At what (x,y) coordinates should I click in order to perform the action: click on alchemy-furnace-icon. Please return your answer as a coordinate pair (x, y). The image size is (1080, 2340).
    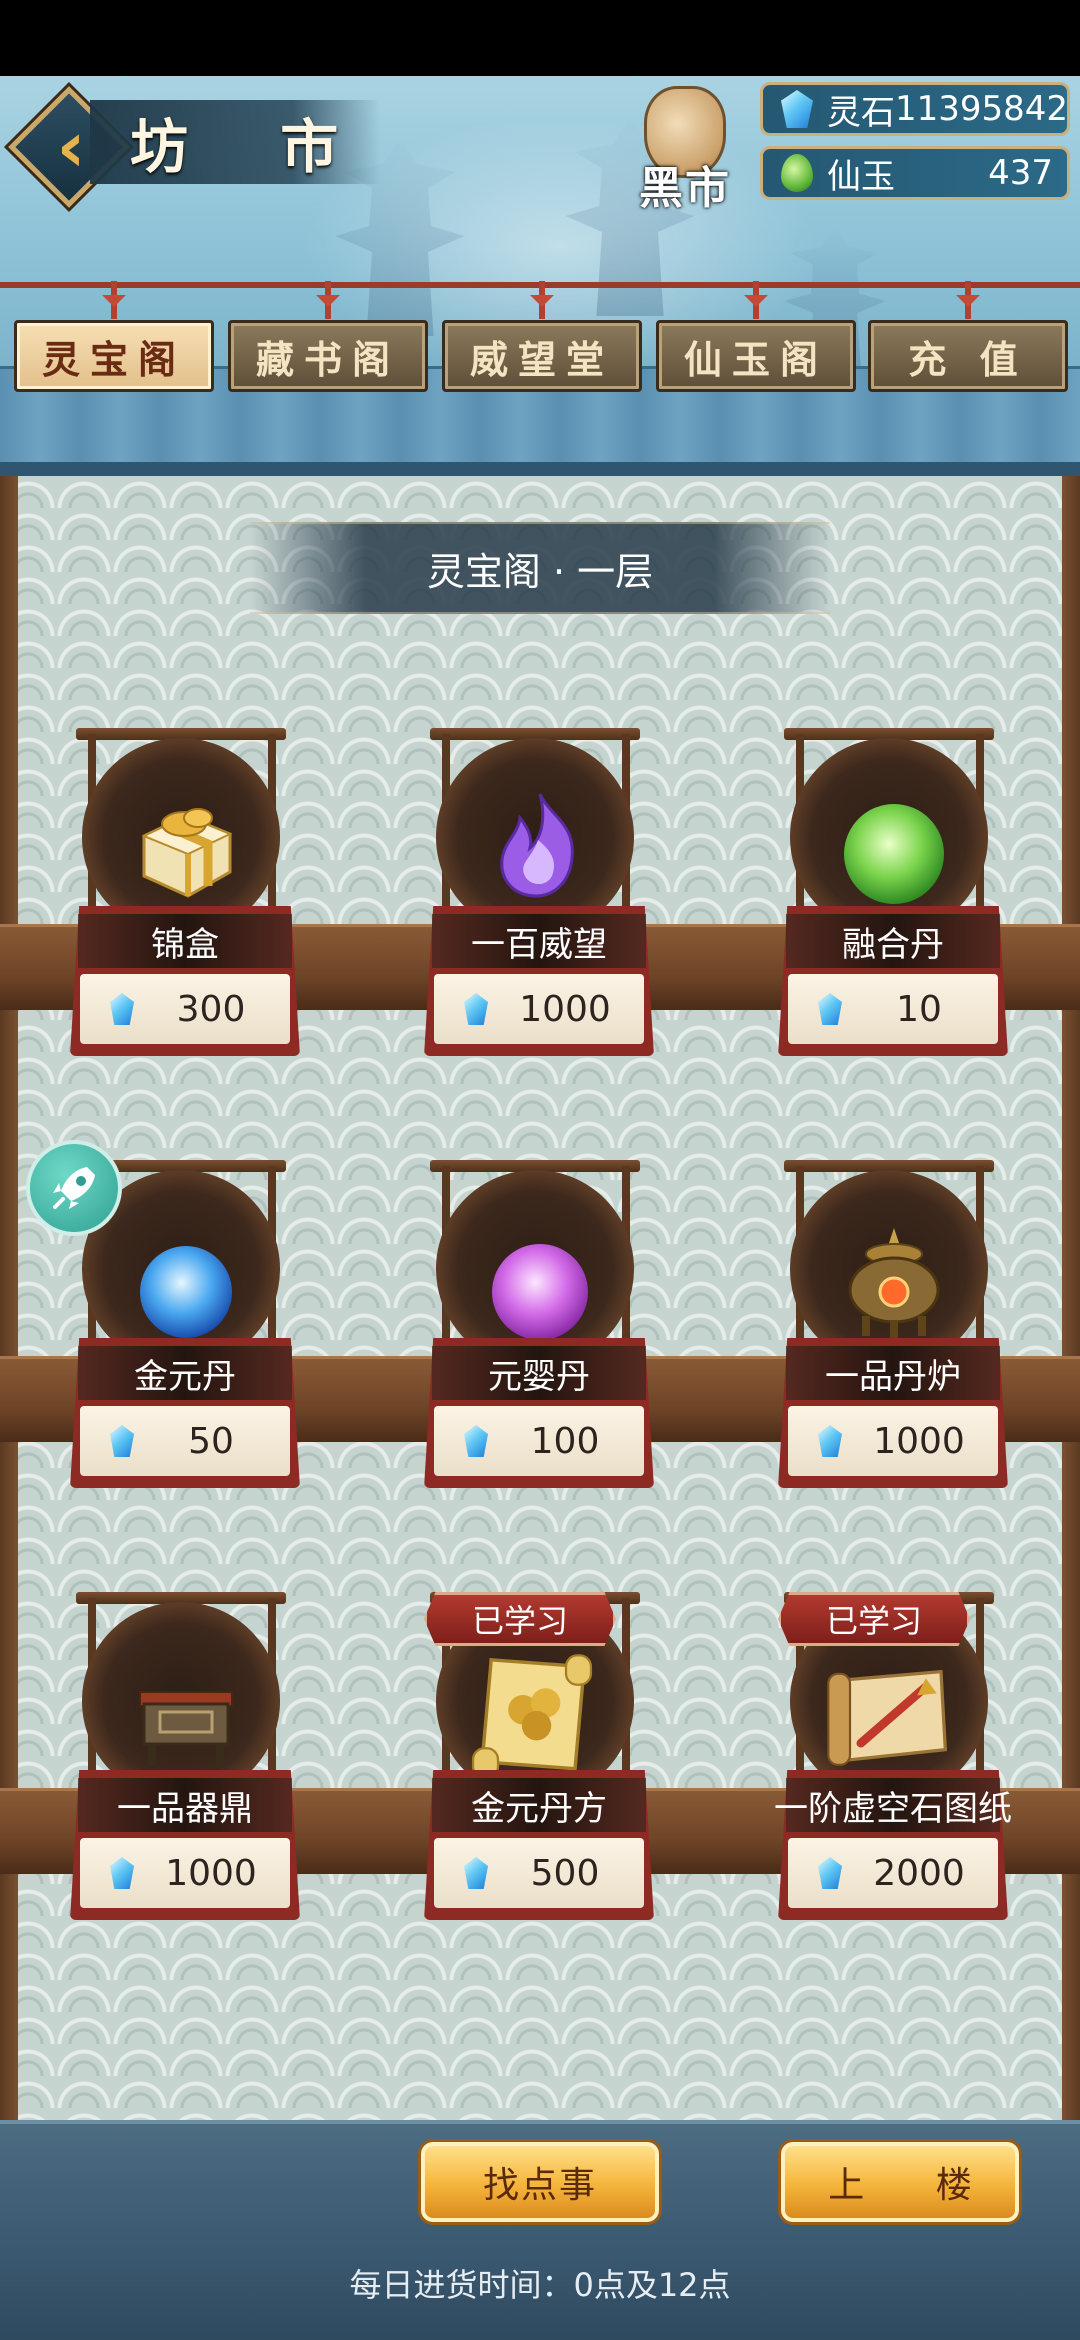
    Looking at the image, I should click on (894, 1283).